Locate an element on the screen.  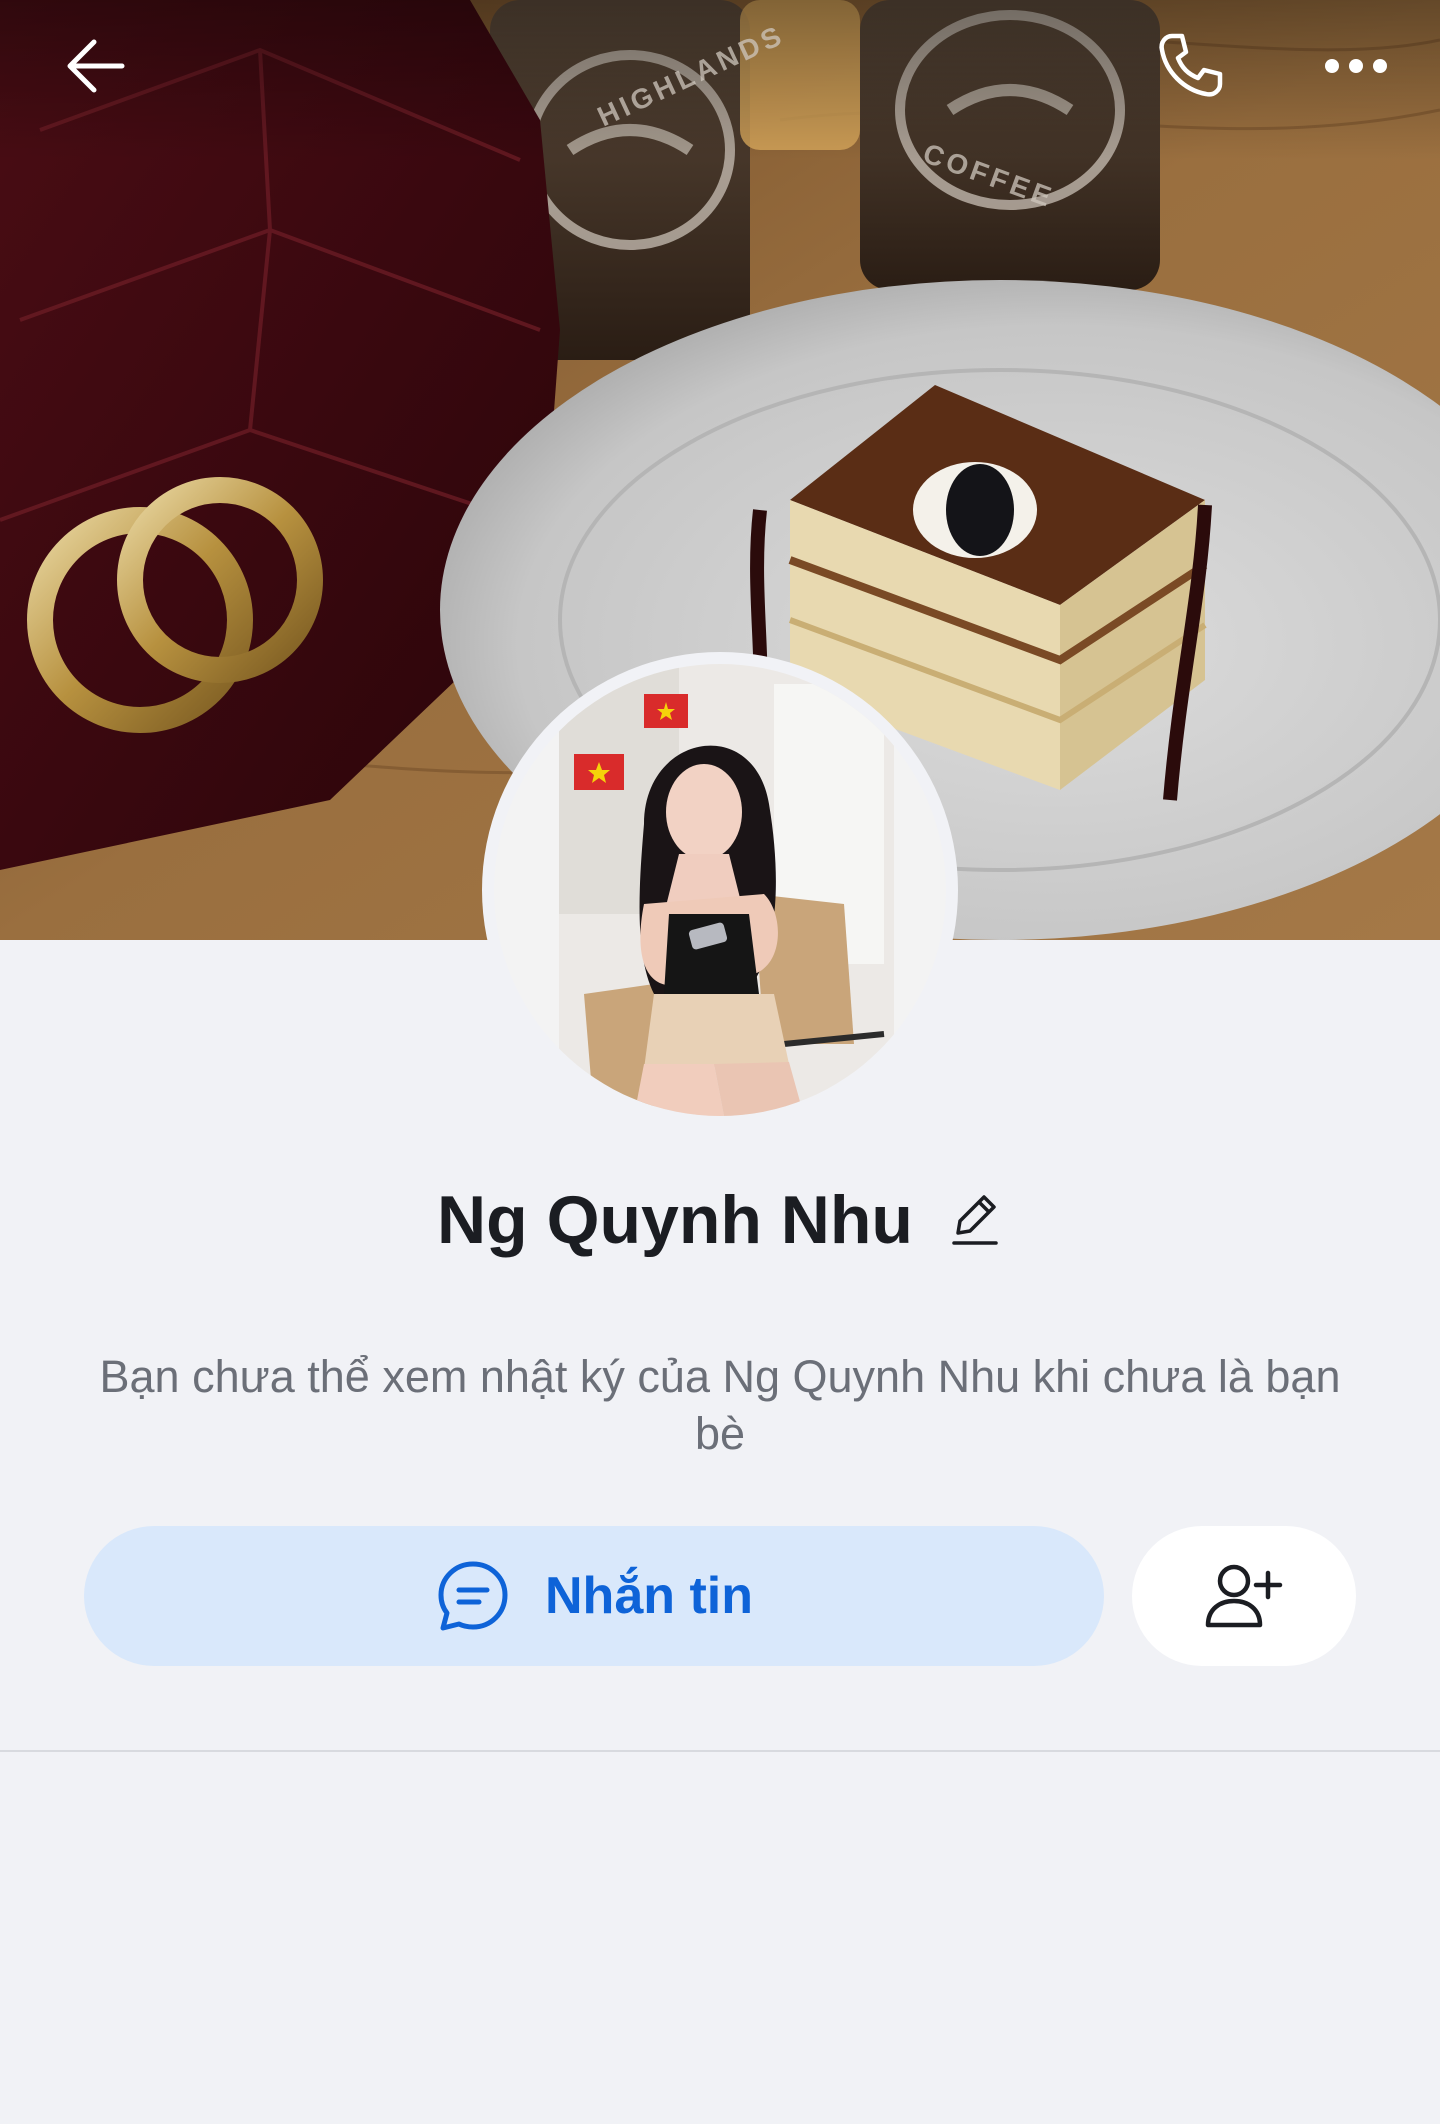
section-divider is located at coordinates (720, 1751).